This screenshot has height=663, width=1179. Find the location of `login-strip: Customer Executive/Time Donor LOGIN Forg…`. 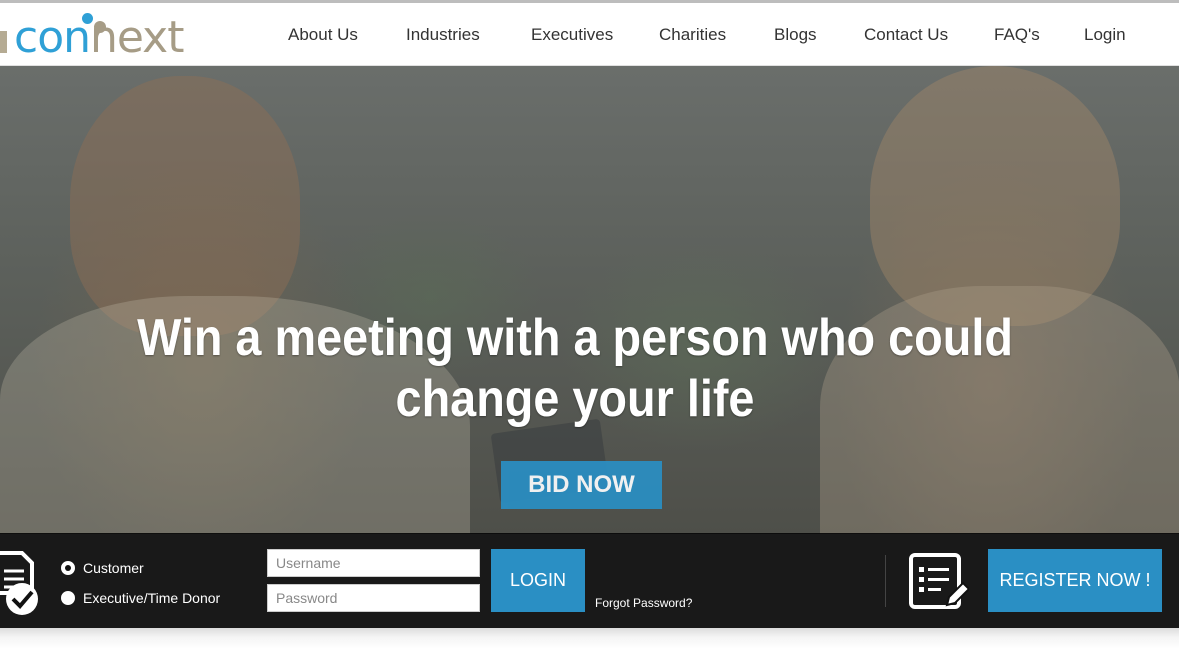

login-strip: Customer Executive/Time Donor LOGIN Forg… is located at coordinates (589, 580).